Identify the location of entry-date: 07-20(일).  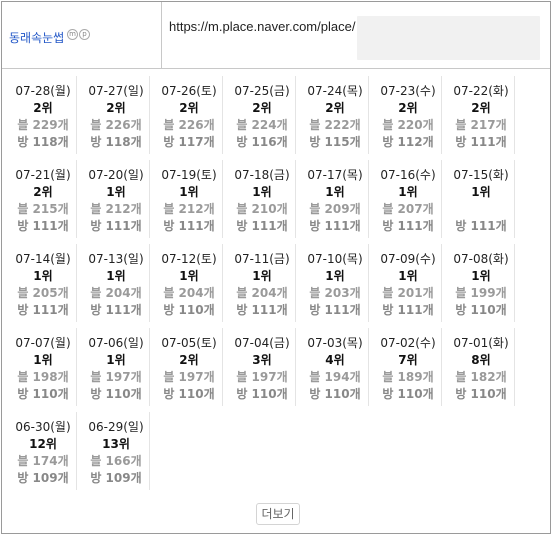
(116, 175).